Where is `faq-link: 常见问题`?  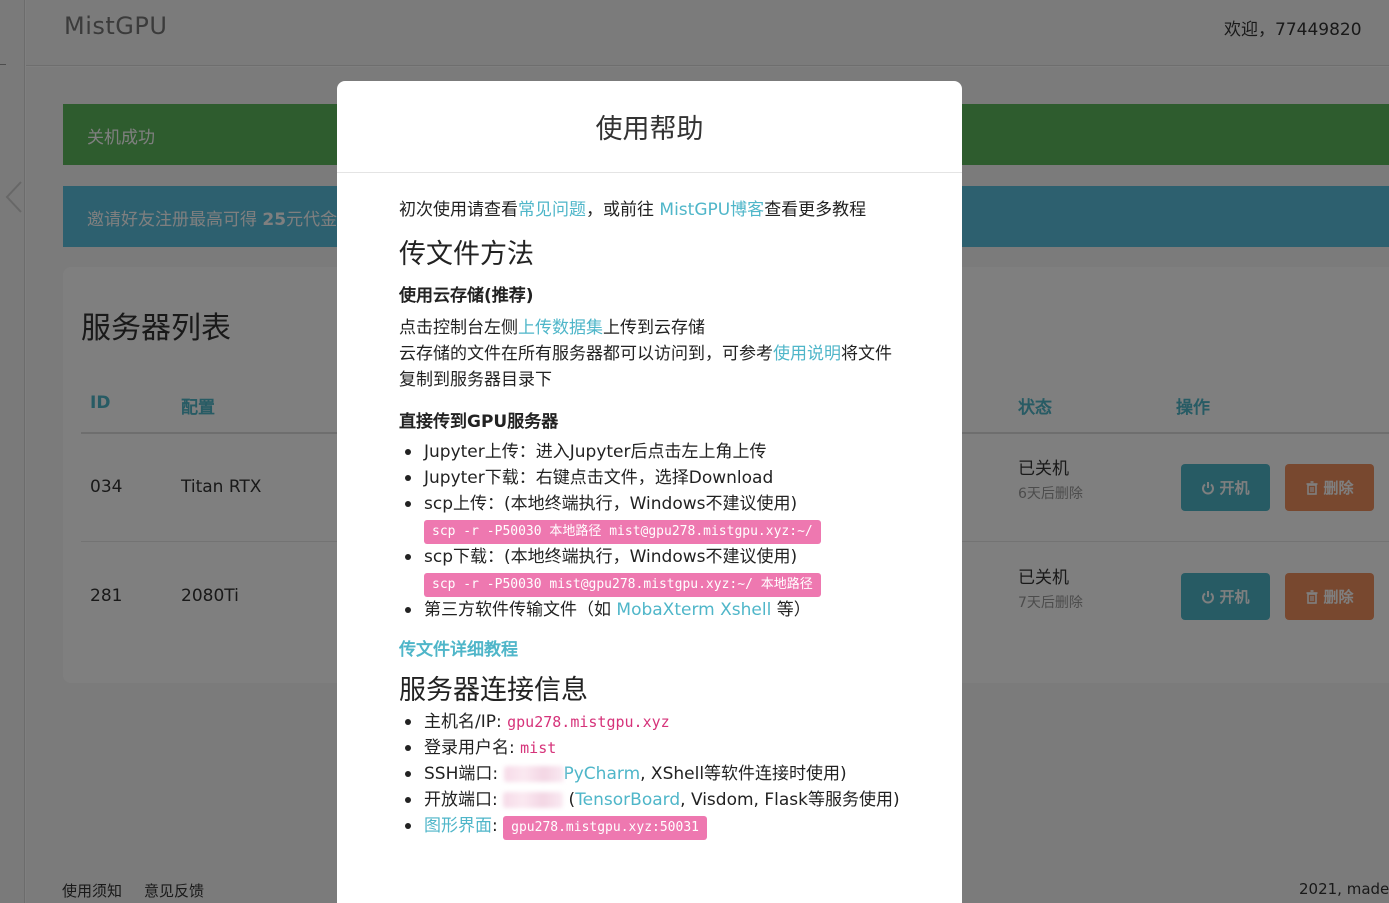 faq-link: 常见问题 is located at coordinates (552, 210).